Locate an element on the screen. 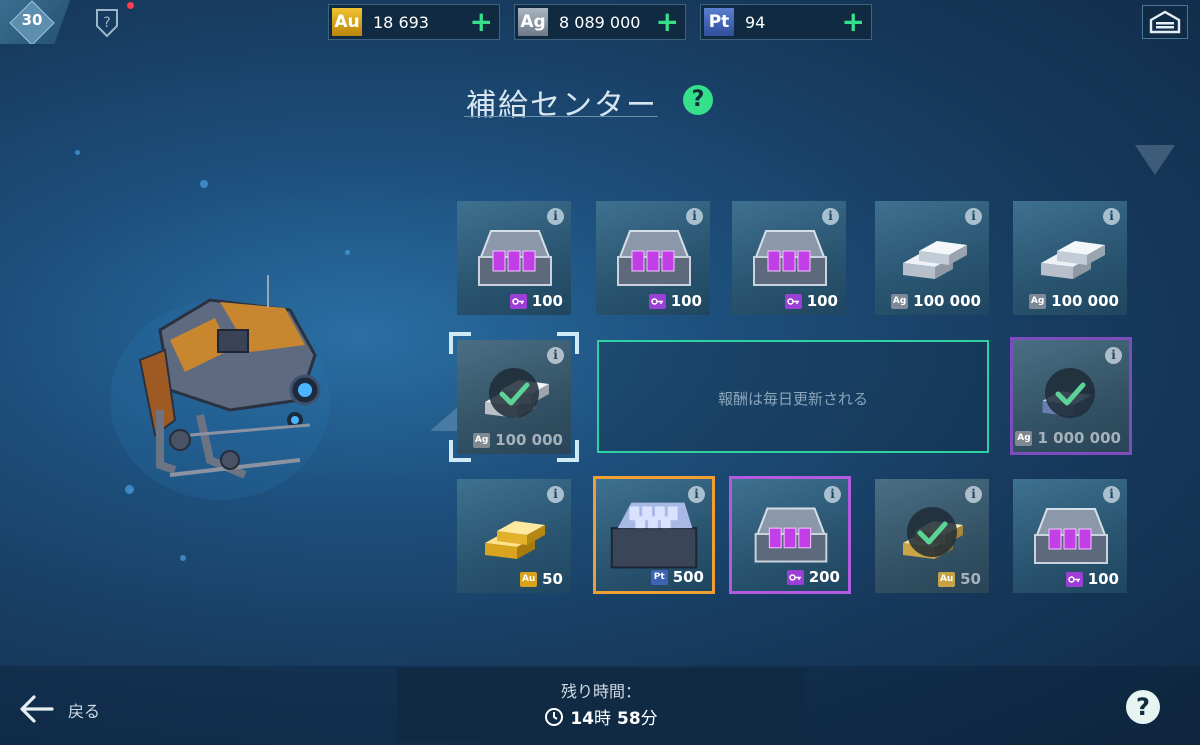 The height and width of the screenshot is (745, 1200). rank-shield-icon: ? is located at coordinates (107, 23).